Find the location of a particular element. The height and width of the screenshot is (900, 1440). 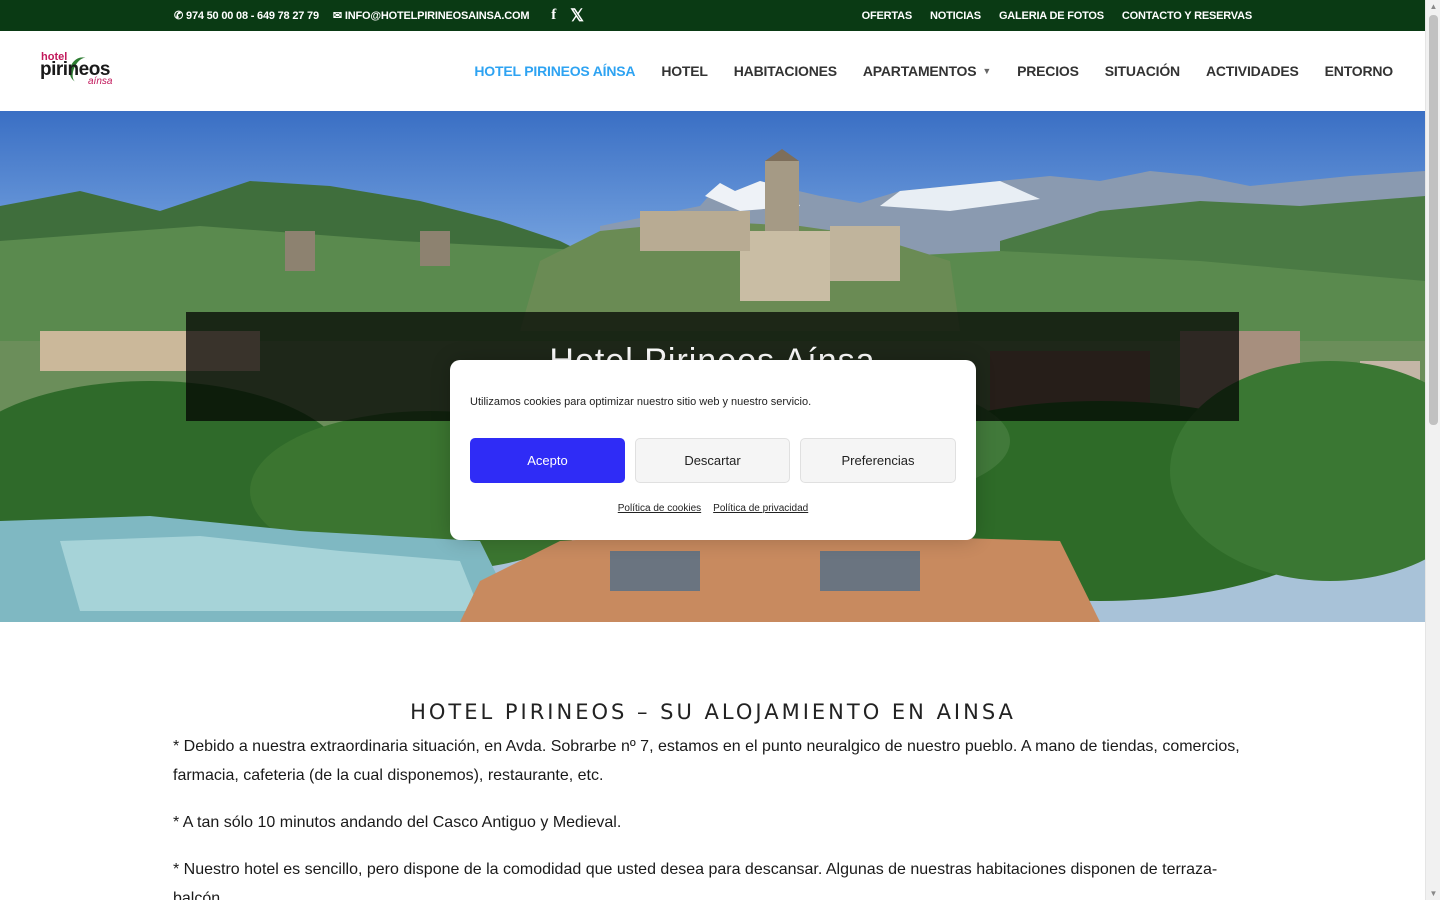

phone-text: 974 50 00 08 - 649 78 27 79 is located at coordinates (252, 15).